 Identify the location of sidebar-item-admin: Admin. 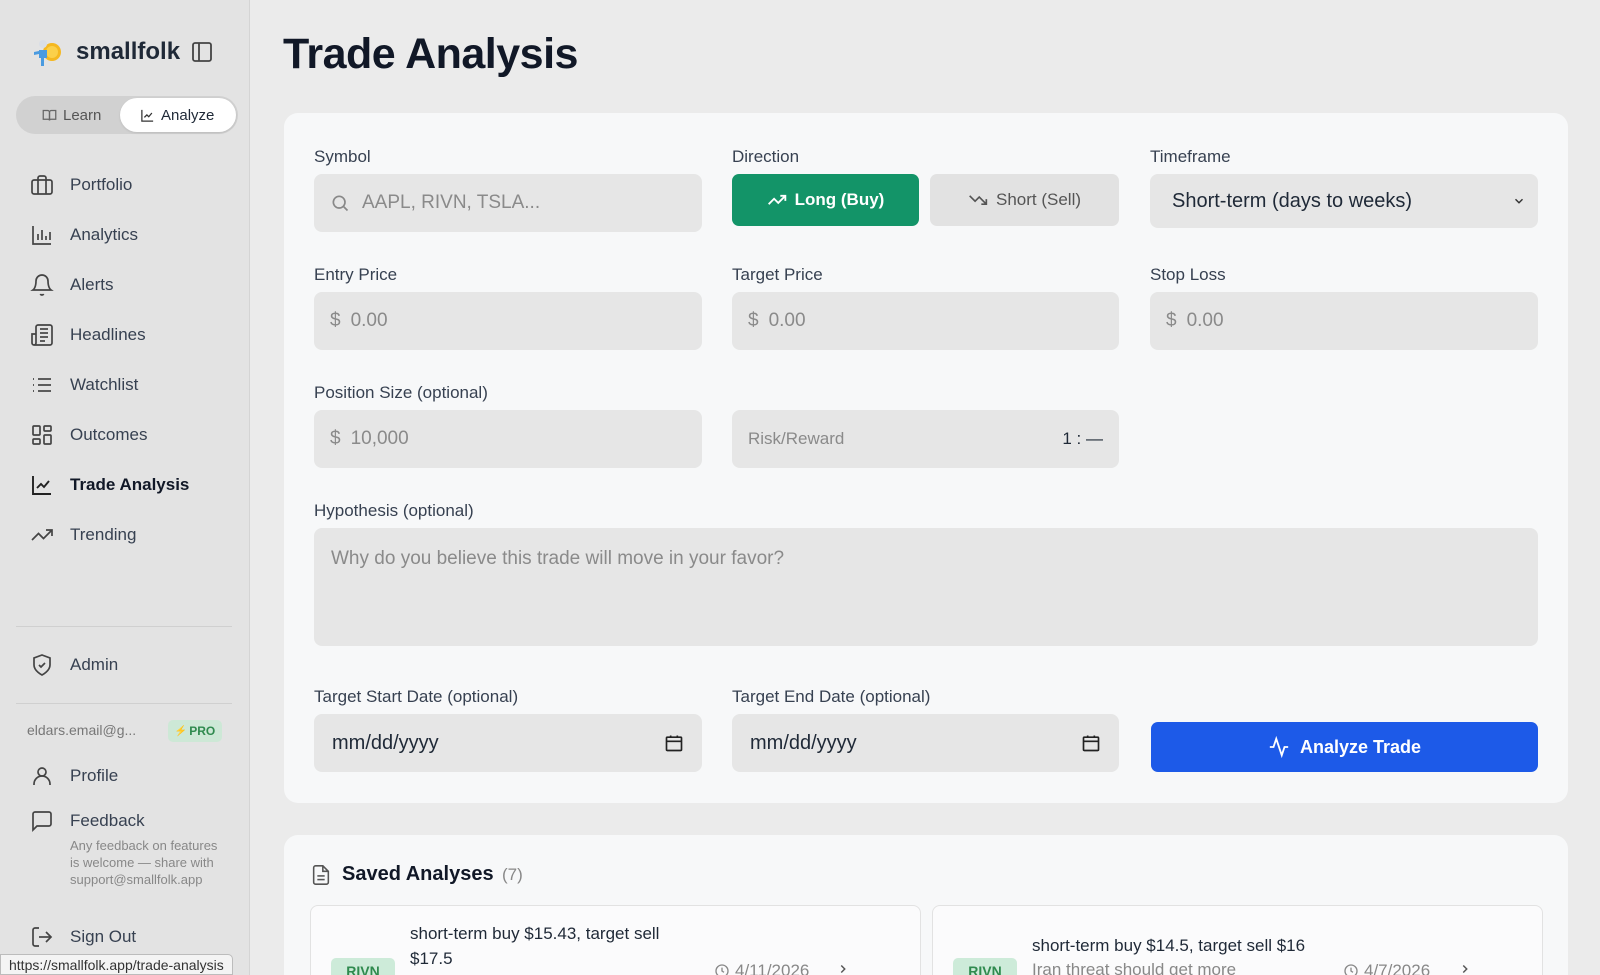
(74, 665).